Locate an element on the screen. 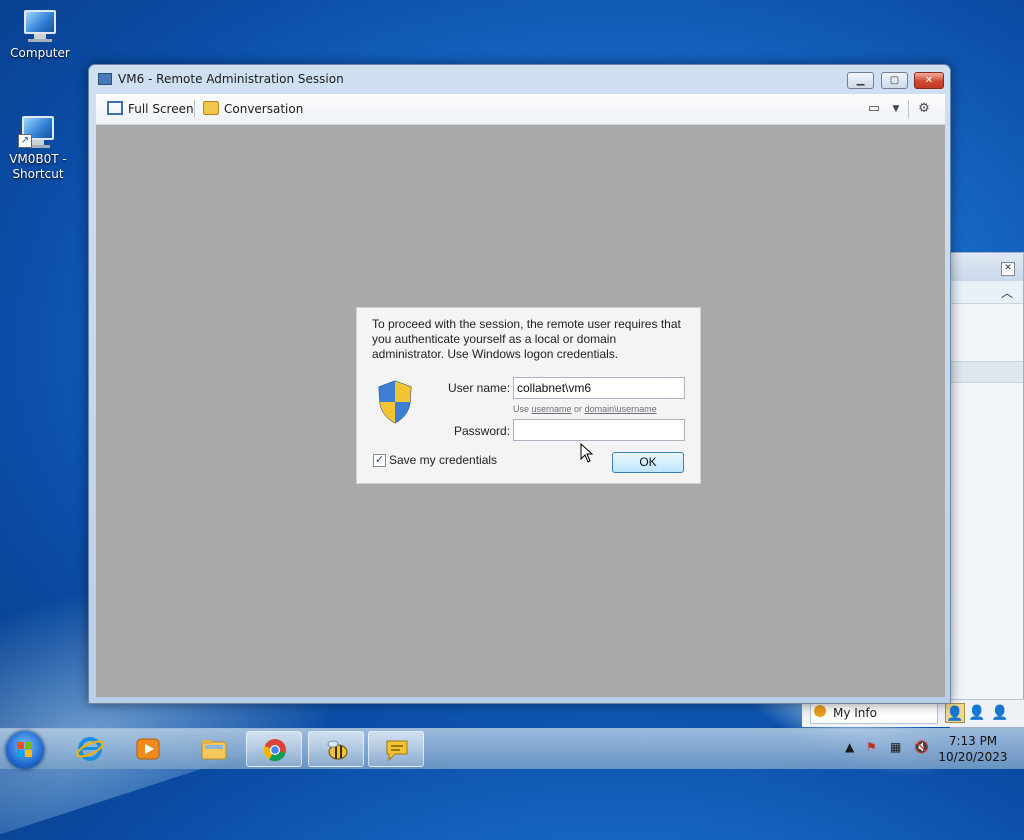  windows-logo-icon is located at coordinates (25, 750).